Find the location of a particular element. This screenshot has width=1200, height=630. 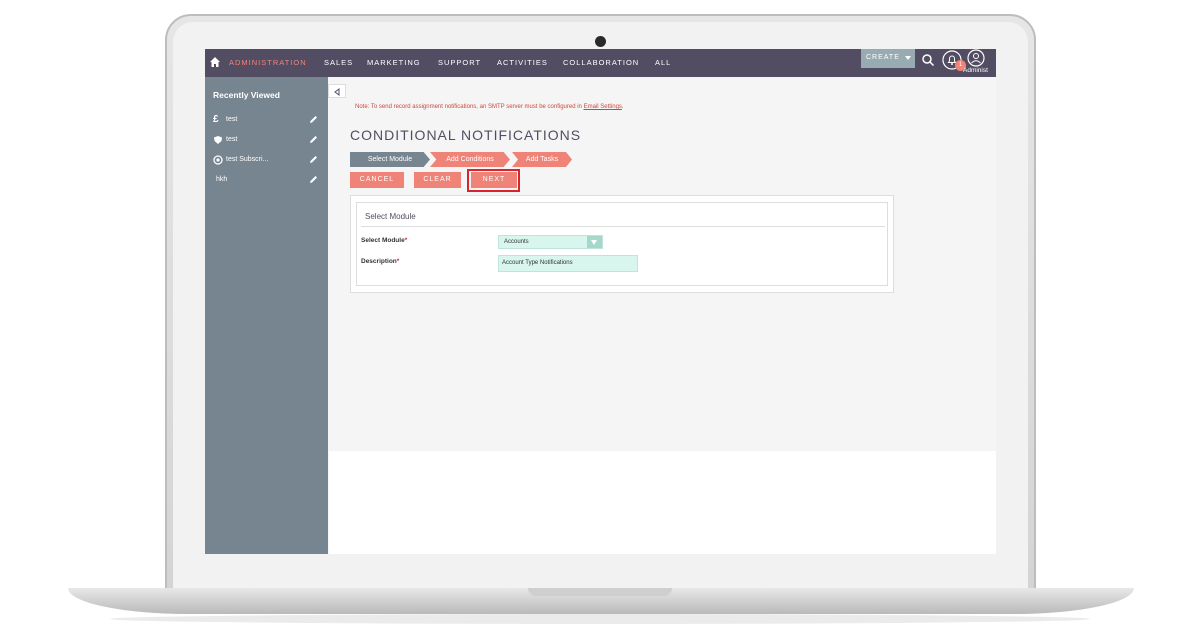

create-label: CREATE is located at coordinates (883, 57).